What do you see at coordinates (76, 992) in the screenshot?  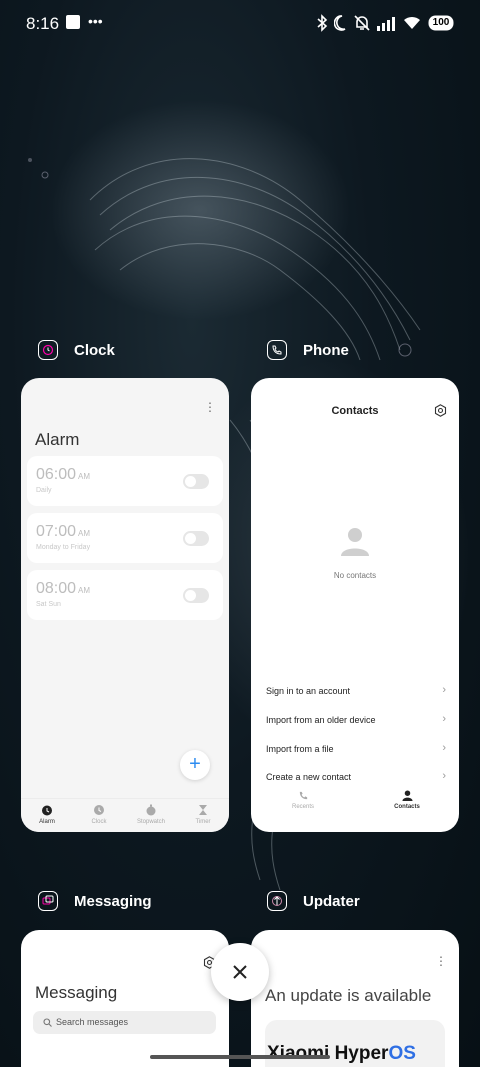 I see `messaging-title: Messaging` at bounding box center [76, 992].